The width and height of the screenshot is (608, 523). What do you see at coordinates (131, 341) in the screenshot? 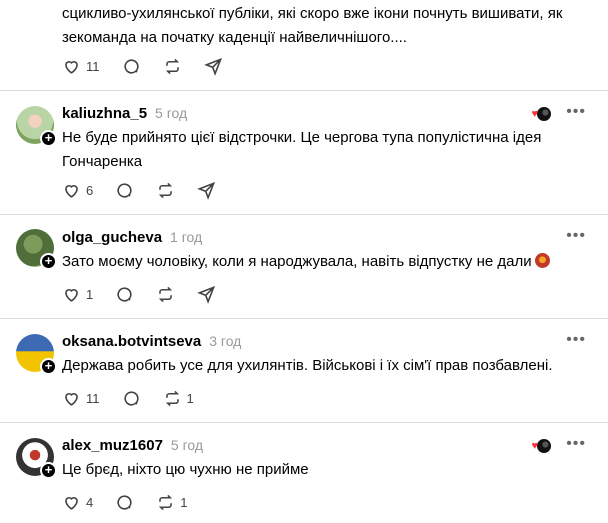
I see `username: oksana.botvintseva` at bounding box center [131, 341].